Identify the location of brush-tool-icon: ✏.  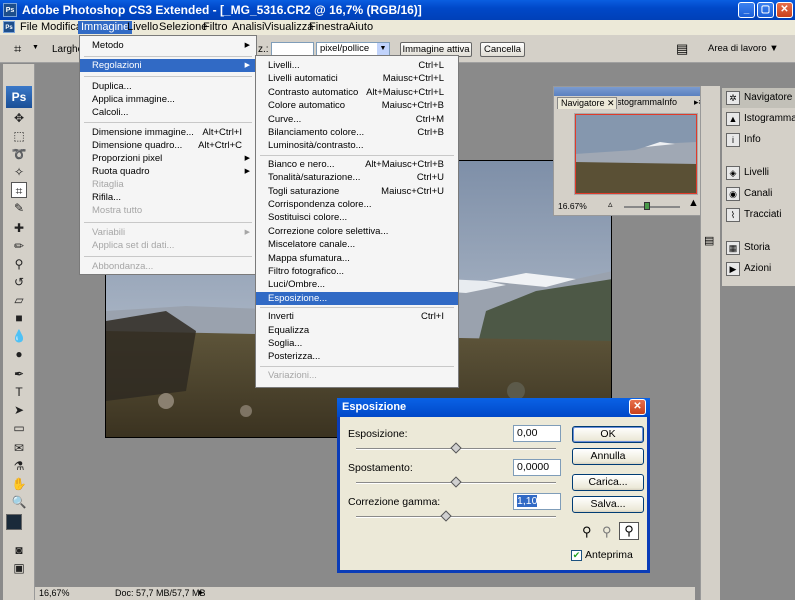
(19, 246).